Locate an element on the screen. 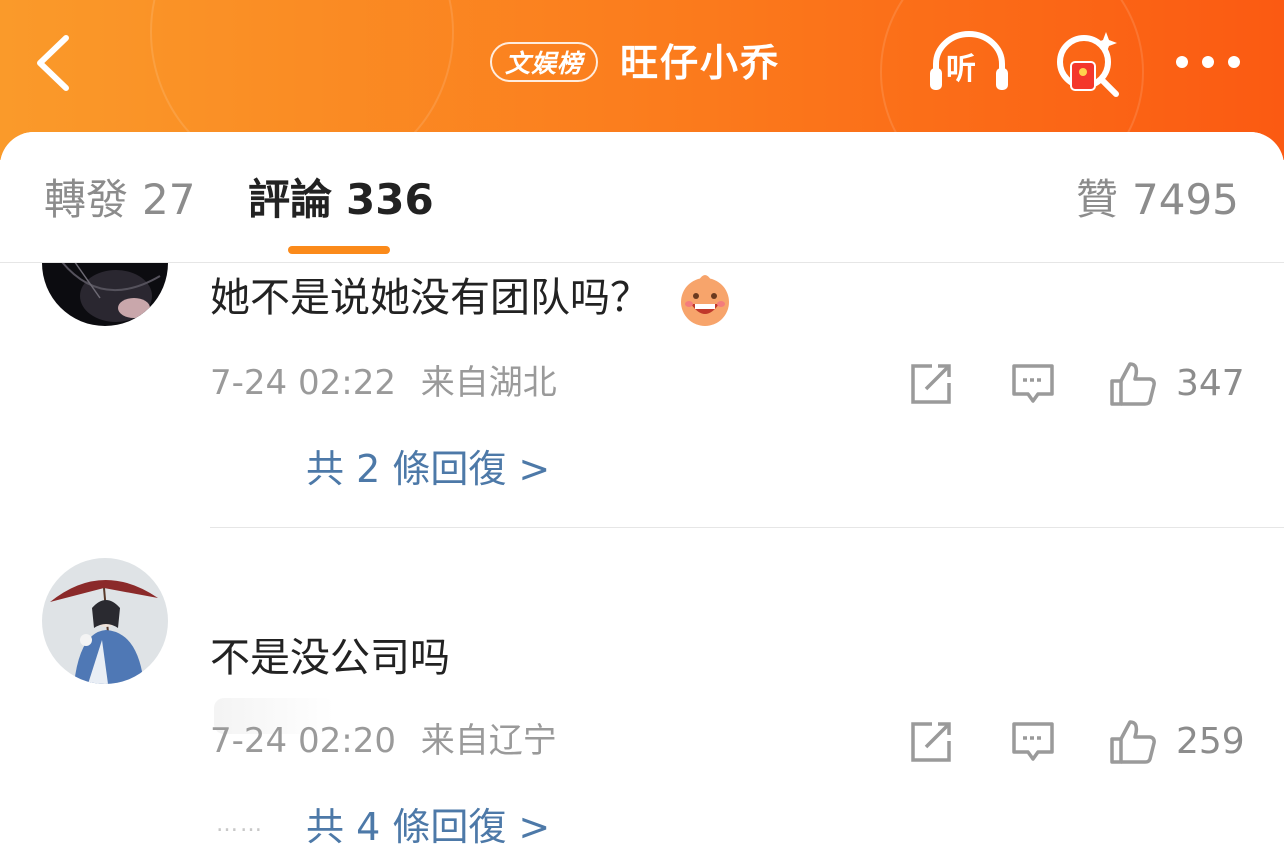 The width and height of the screenshot is (1284, 868). back-button is located at coordinates (55, 63).